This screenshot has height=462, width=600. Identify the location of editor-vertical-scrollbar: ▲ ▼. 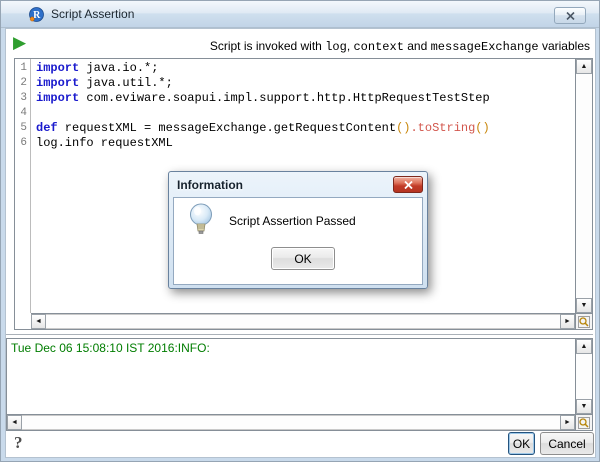
(583, 186).